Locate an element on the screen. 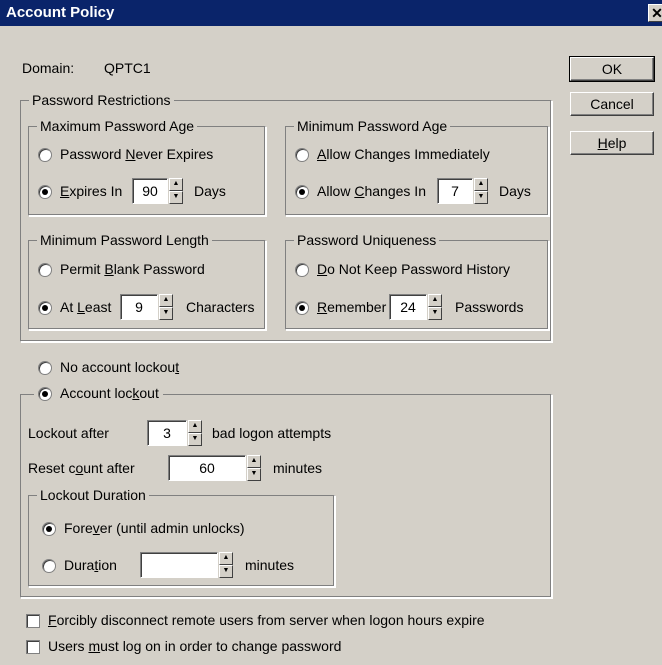 Image resolution: width=662 pixels, height=665 pixels. help-button: Help is located at coordinates (612, 143).